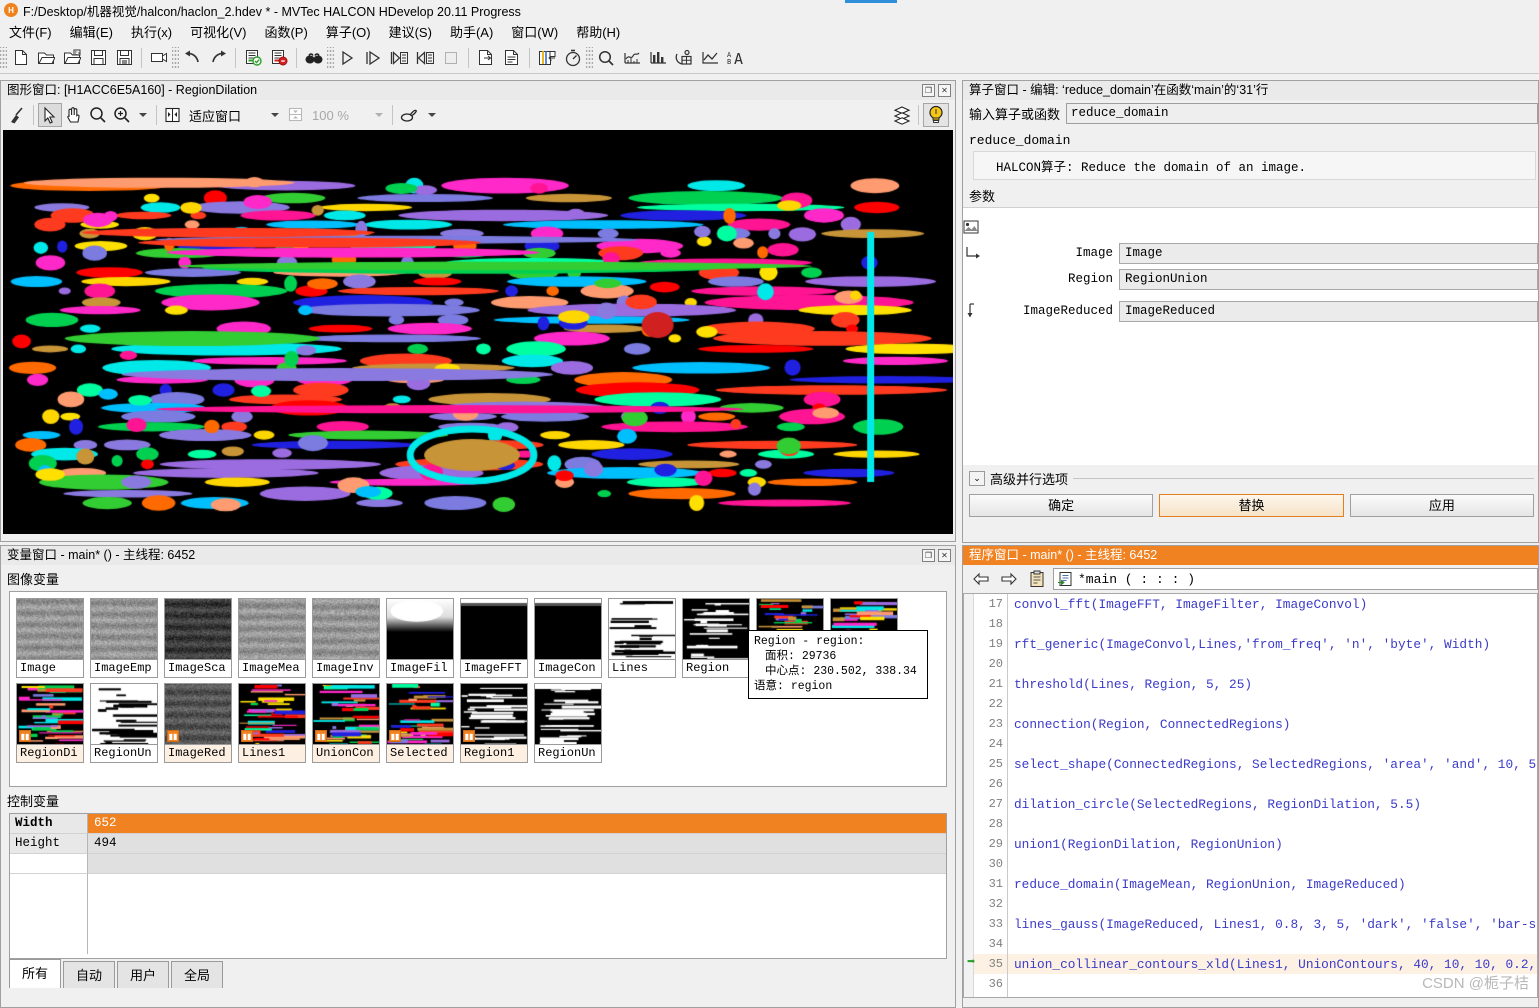  What do you see at coordinates (35, 973) in the screenshot?
I see `tab-all: 所有` at bounding box center [35, 973].